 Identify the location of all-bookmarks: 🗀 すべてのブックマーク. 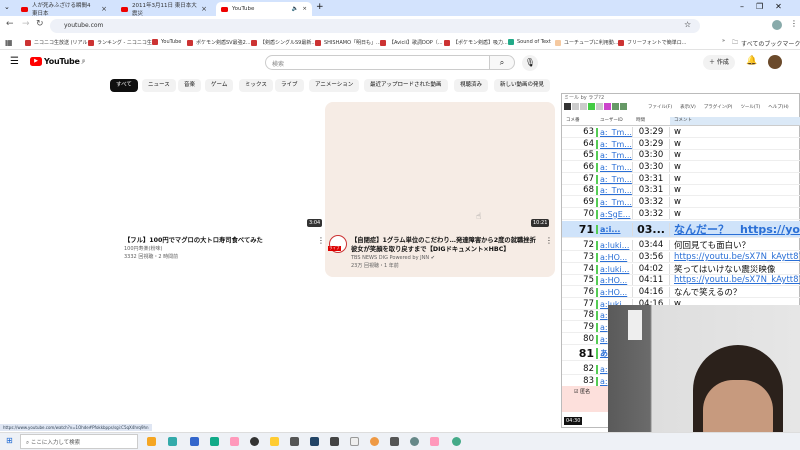
(766, 43).